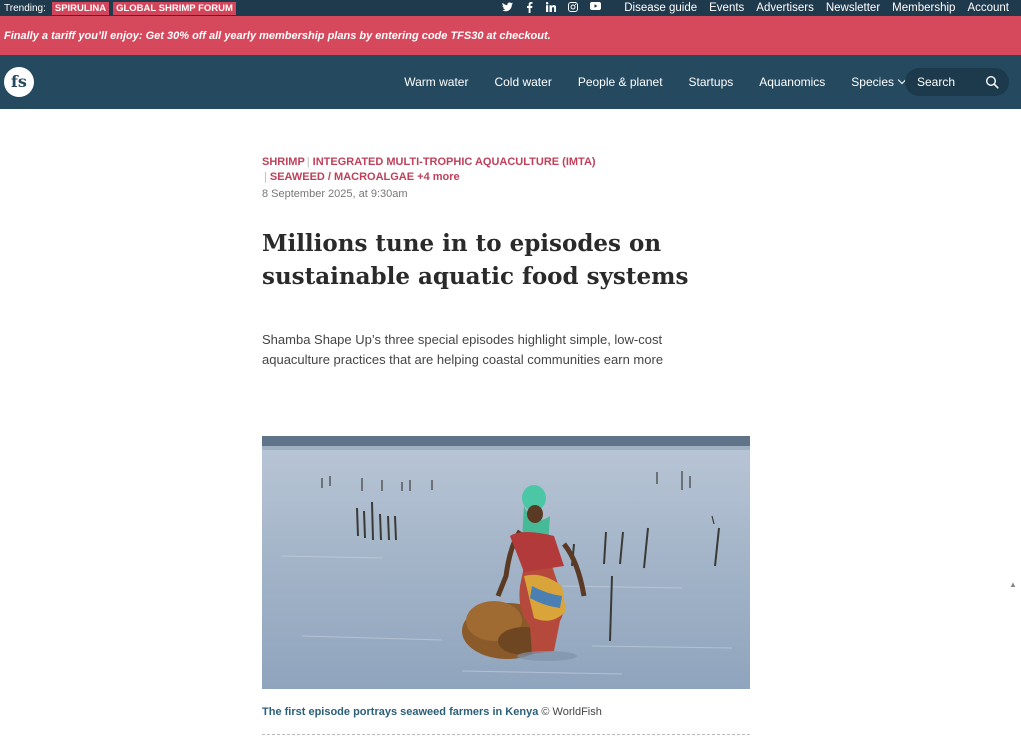 This screenshot has width=1021, height=751. Describe the element at coordinates (529, 8) in the screenshot. I see `facebook-icon` at that location.